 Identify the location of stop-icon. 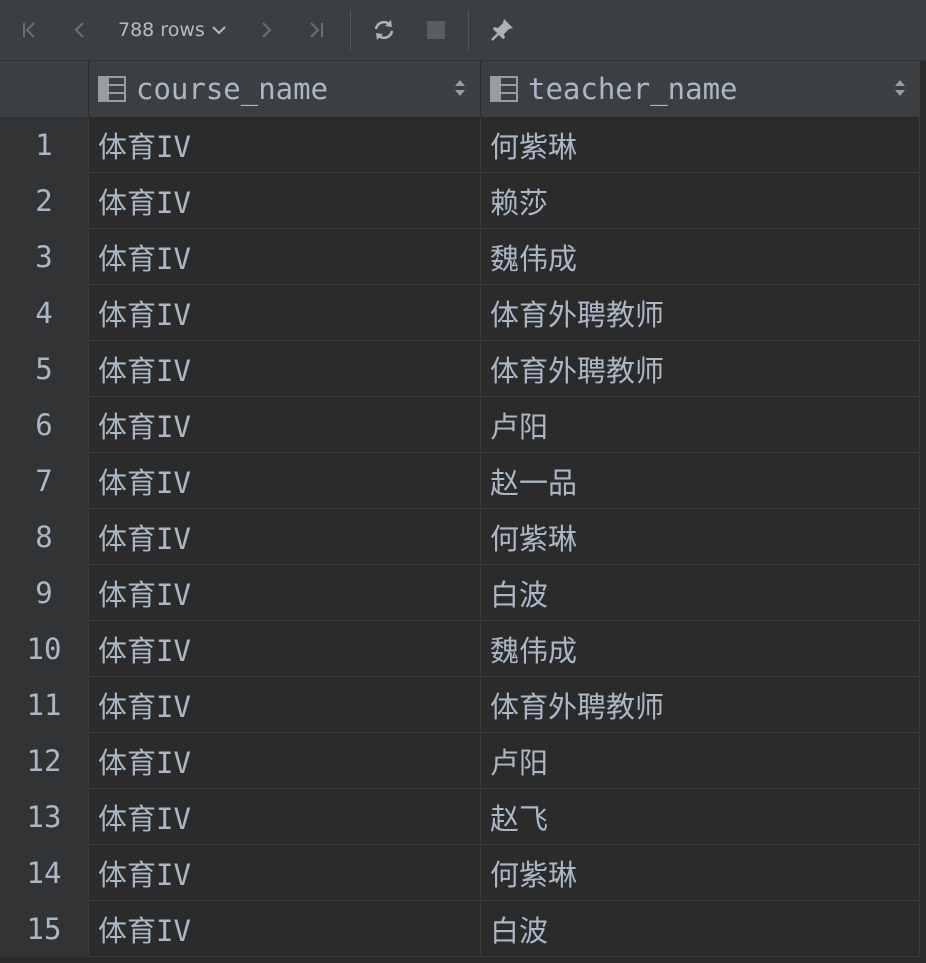
(436, 30).